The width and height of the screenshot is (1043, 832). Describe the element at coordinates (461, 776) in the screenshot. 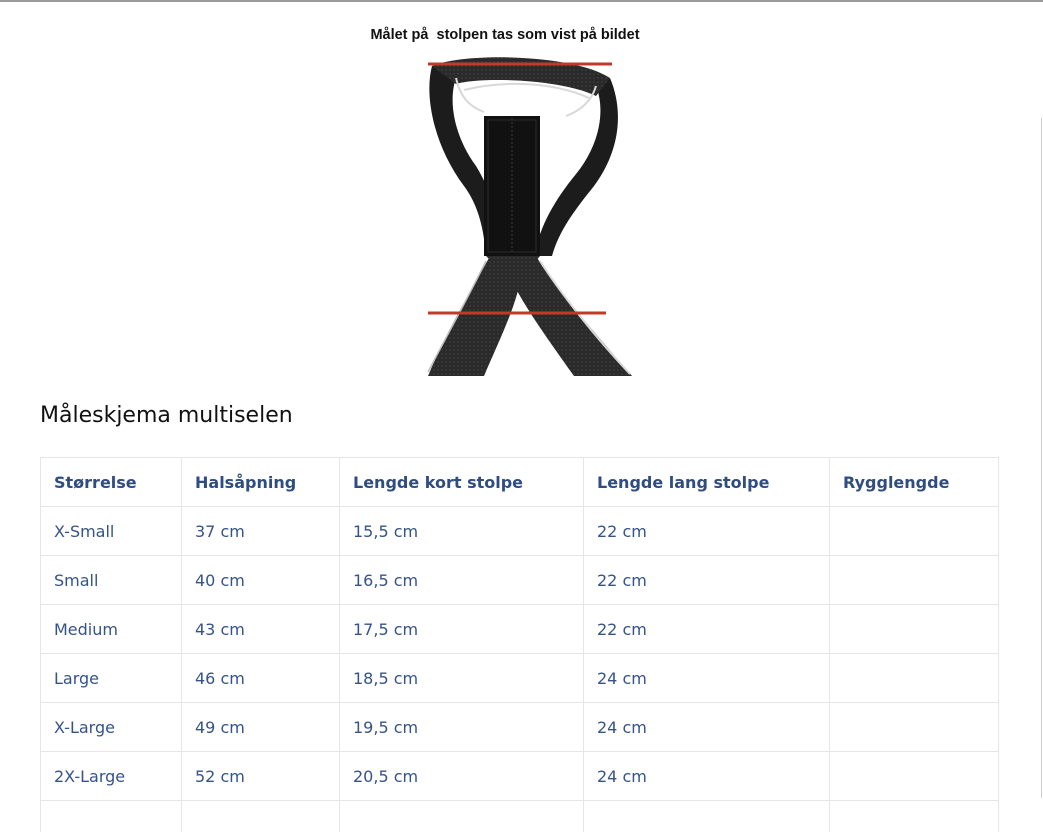

I see `table-cell-short-post-length: 20,5 cm` at that location.